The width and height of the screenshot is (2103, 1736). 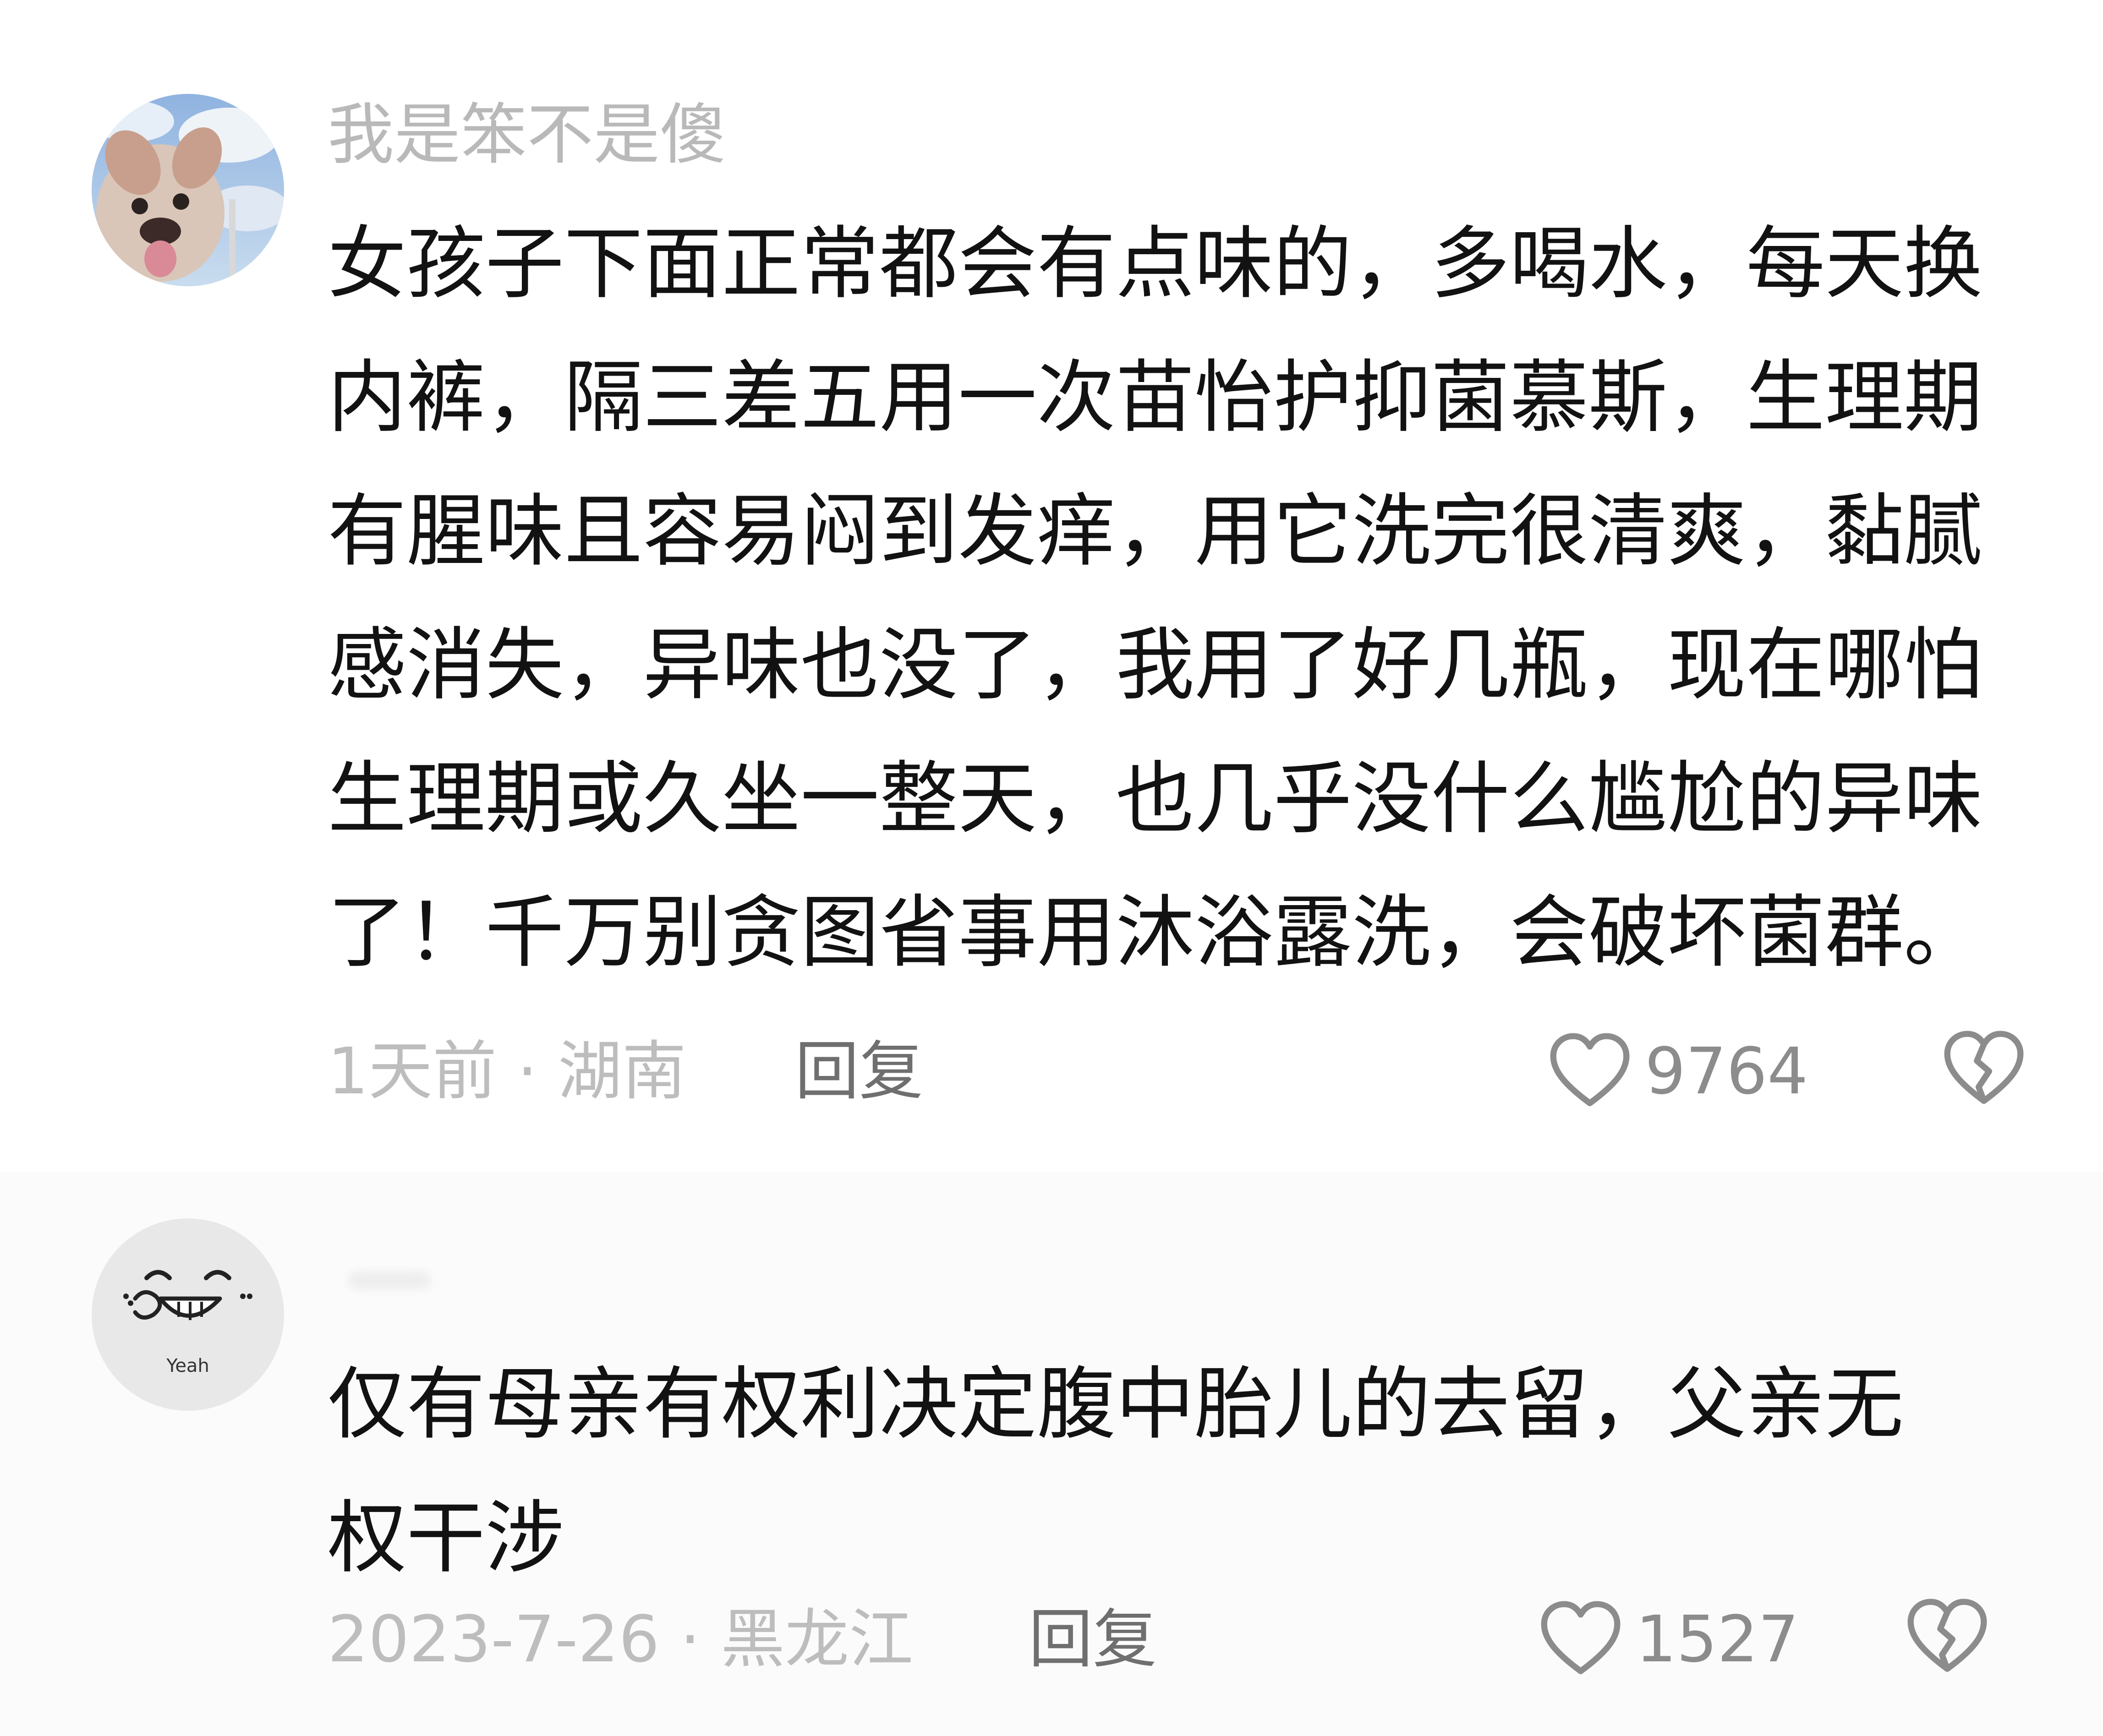 What do you see at coordinates (527, 135) in the screenshot?
I see `username: 我是笨不是傻` at bounding box center [527, 135].